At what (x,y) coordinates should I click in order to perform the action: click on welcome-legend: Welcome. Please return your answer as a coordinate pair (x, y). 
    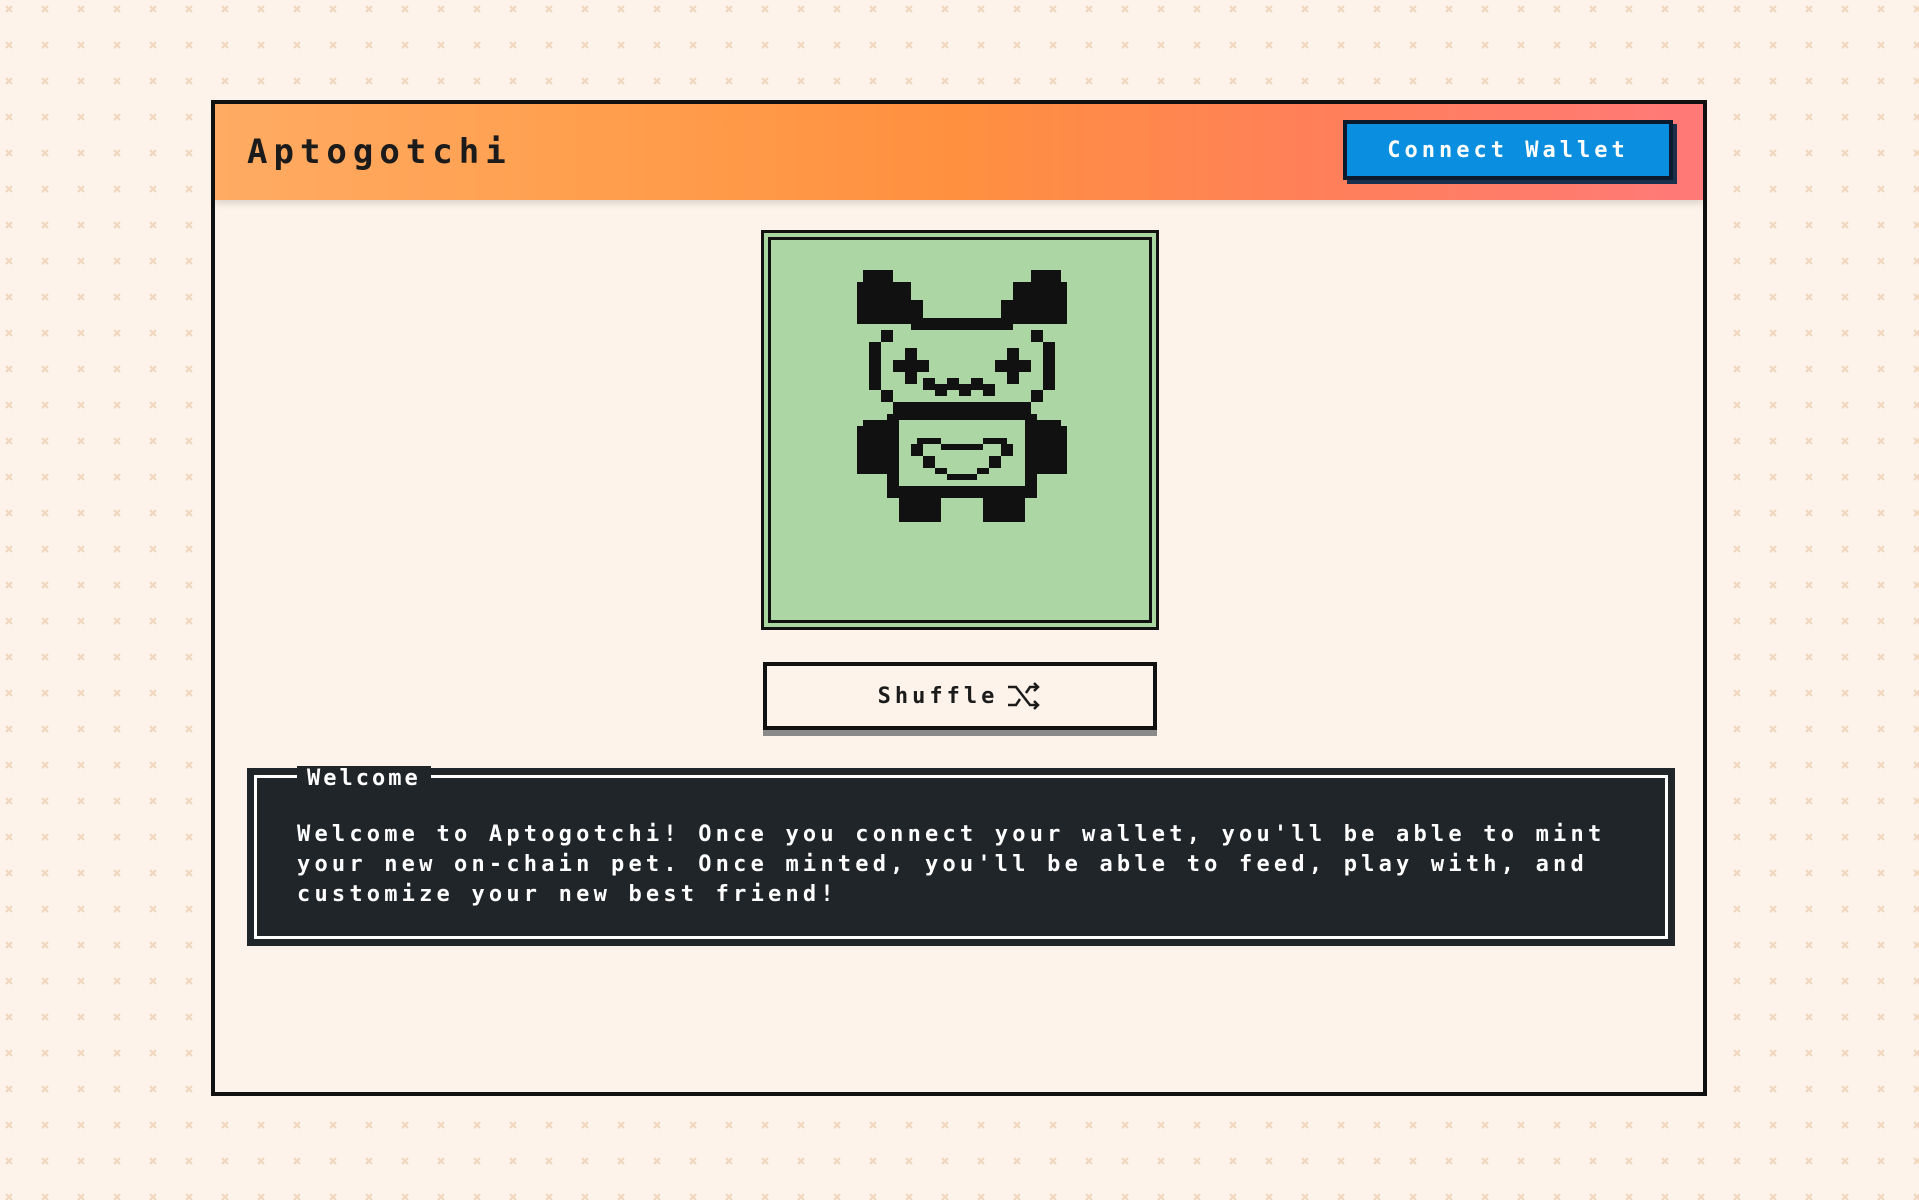
    Looking at the image, I should click on (364, 778).